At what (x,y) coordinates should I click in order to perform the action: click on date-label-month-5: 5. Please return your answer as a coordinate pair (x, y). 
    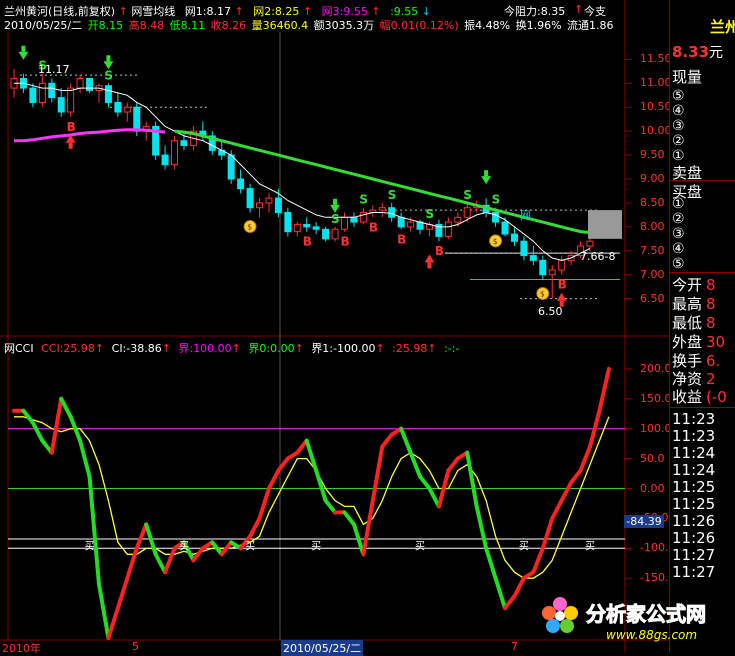
    Looking at the image, I should click on (135, 646).